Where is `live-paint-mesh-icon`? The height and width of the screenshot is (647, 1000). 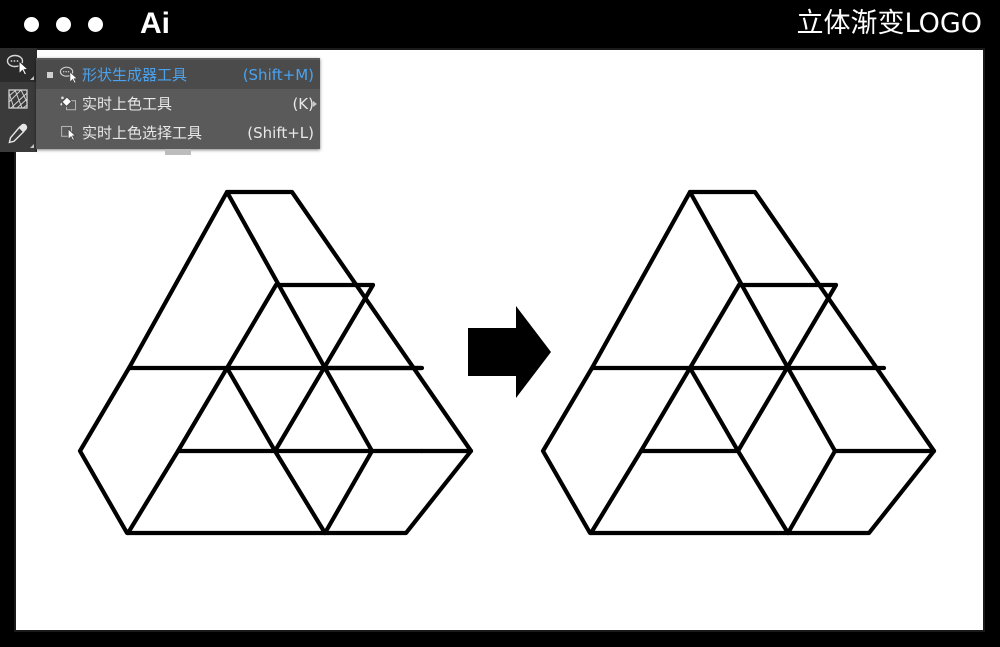 live-paint-mesh-icon is located at coordinates (18, 99).